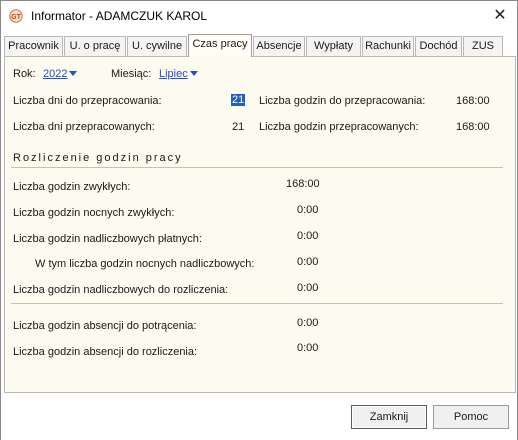 The width and height of the screenshot is (518, 440). What do you see at coordinates (33, 46) in the screenshot?
I see `tab-pracownik: Pracownik` at bounding box center [33, 46].